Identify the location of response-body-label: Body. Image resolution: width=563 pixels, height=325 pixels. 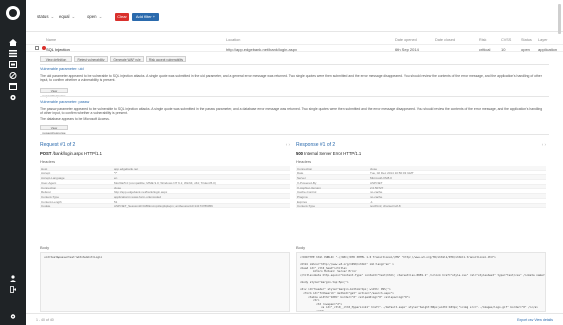
(301, 247).